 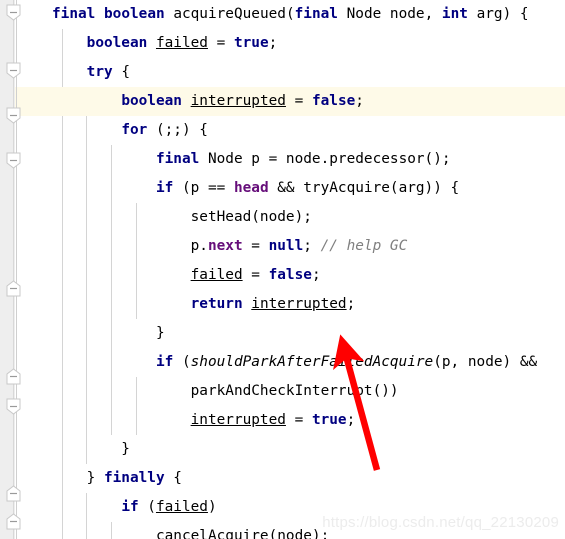 What do you see at coordinates (99, 72) in the screenshot?
I see `code-token-kw: try` at bounding box center [99, 72].